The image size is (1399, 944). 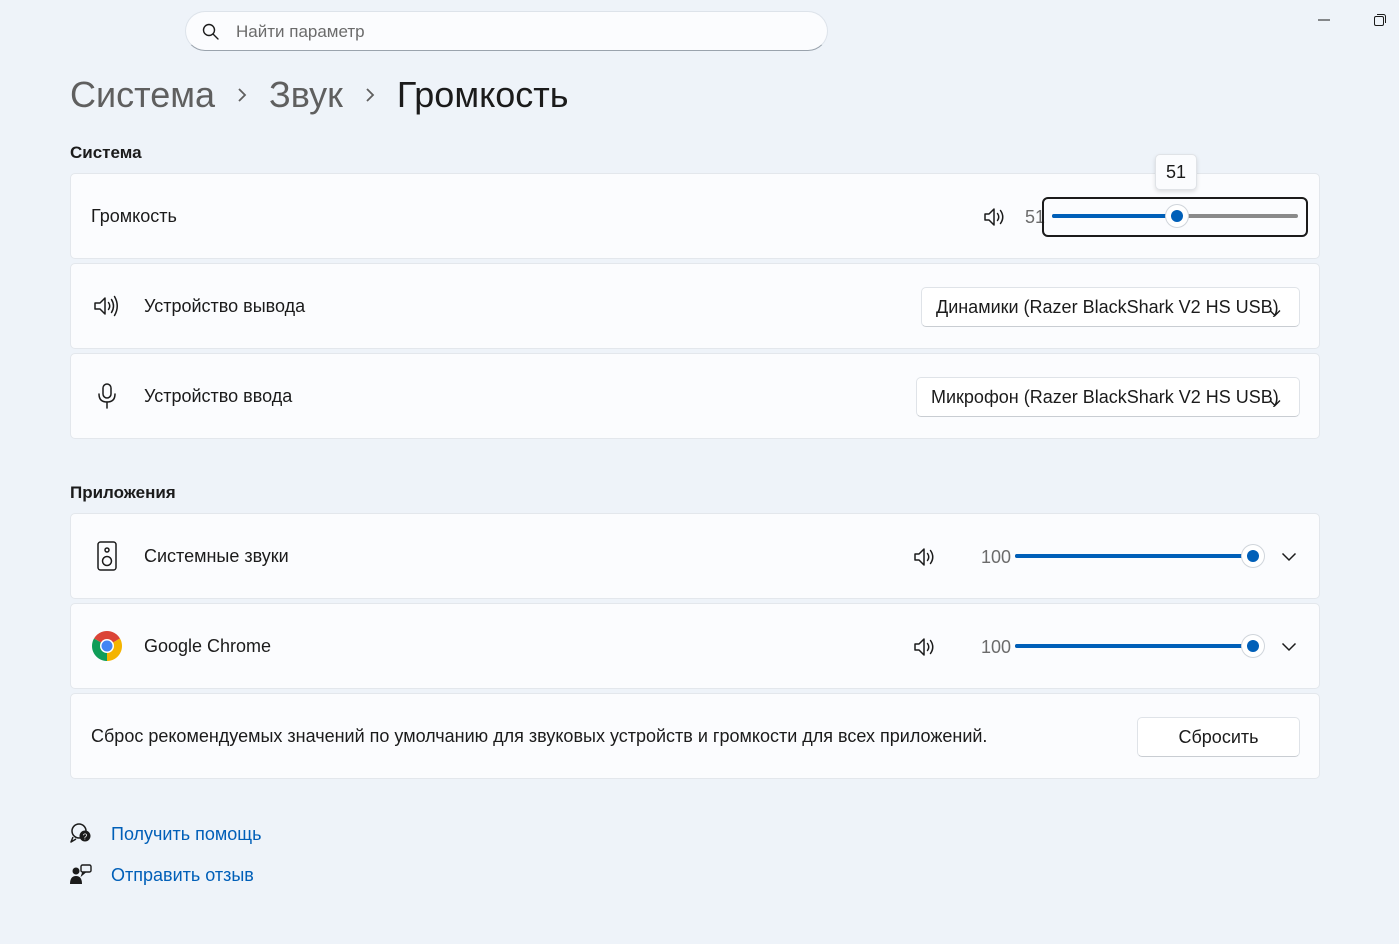 I want to click on restore-button, so click(x=1380, y=20).